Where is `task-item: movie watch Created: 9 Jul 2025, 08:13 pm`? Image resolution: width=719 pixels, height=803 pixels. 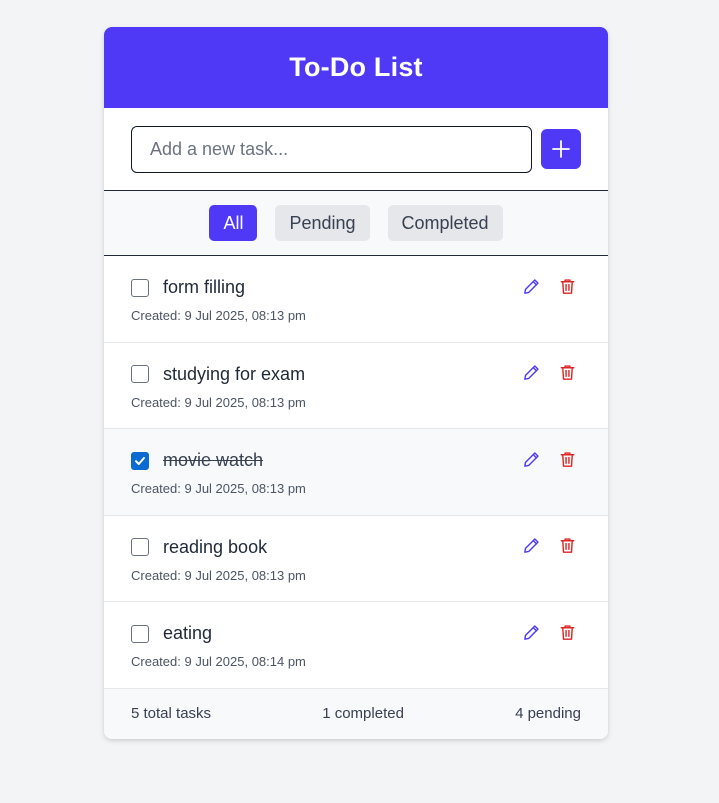
task-item: movie watch Created: 9 Jul 2025, 08:13 pm is located at coordinates (356, 472).